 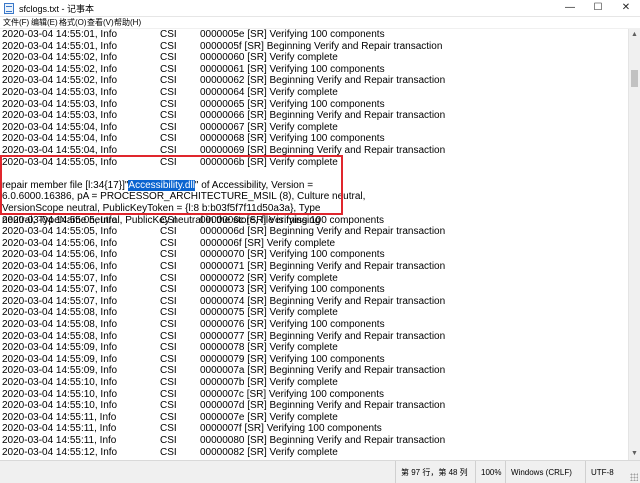 What do you see at coordinates (320, 23) in the screenshot?
I see `menu-bar: 文件(F) 编辑(E) 格式(O) 查看(V) 帮助(H)` at bounding box center [320, 23].